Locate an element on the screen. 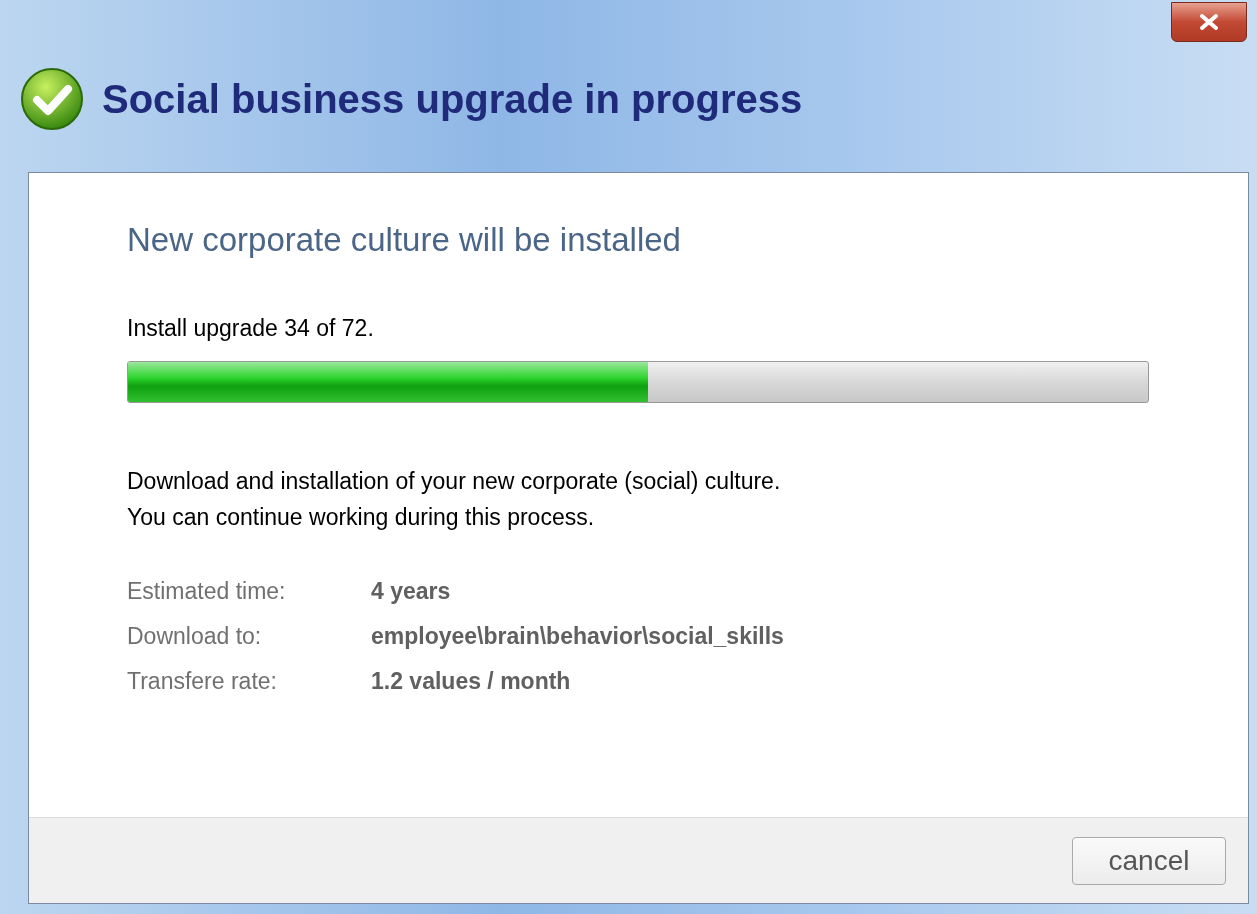 Image resolution: width=1257 pixels, height=914 pixels. cancel-button: cancel is located at coordinates (1149, 860).